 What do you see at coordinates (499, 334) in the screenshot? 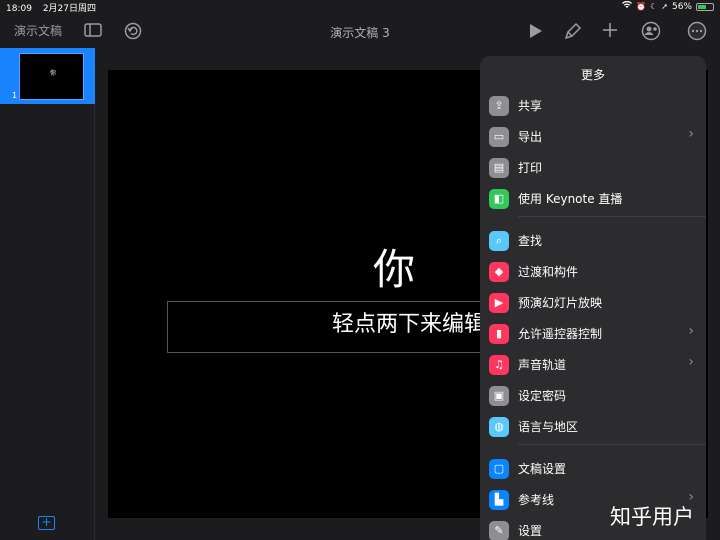
I see `remote-icon: ▮` at bounding box center [499, 334].